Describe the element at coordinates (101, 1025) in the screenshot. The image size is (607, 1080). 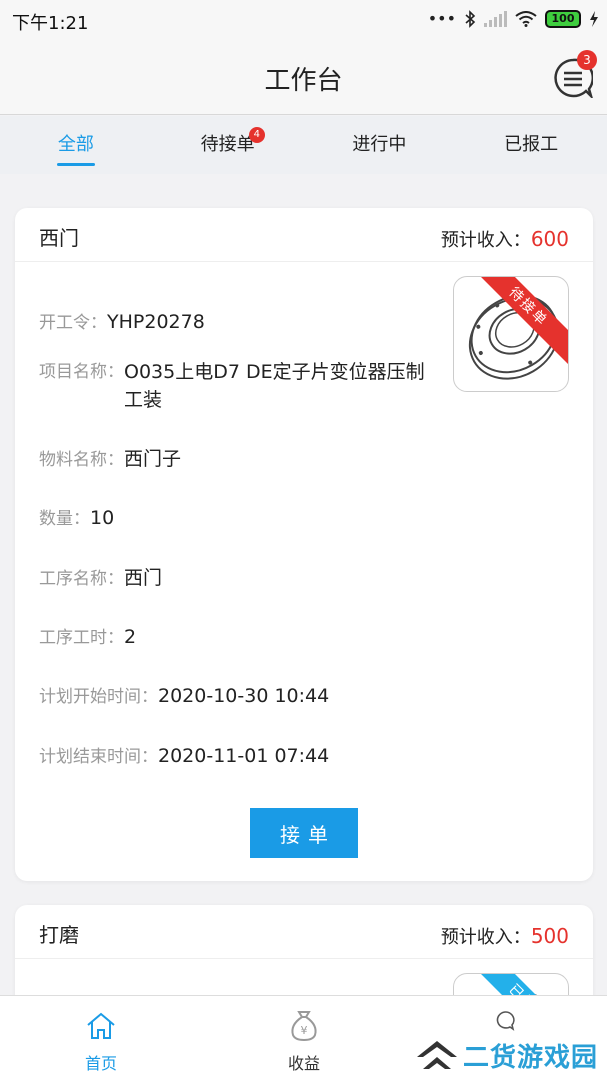
I see `home-icon` at that location.